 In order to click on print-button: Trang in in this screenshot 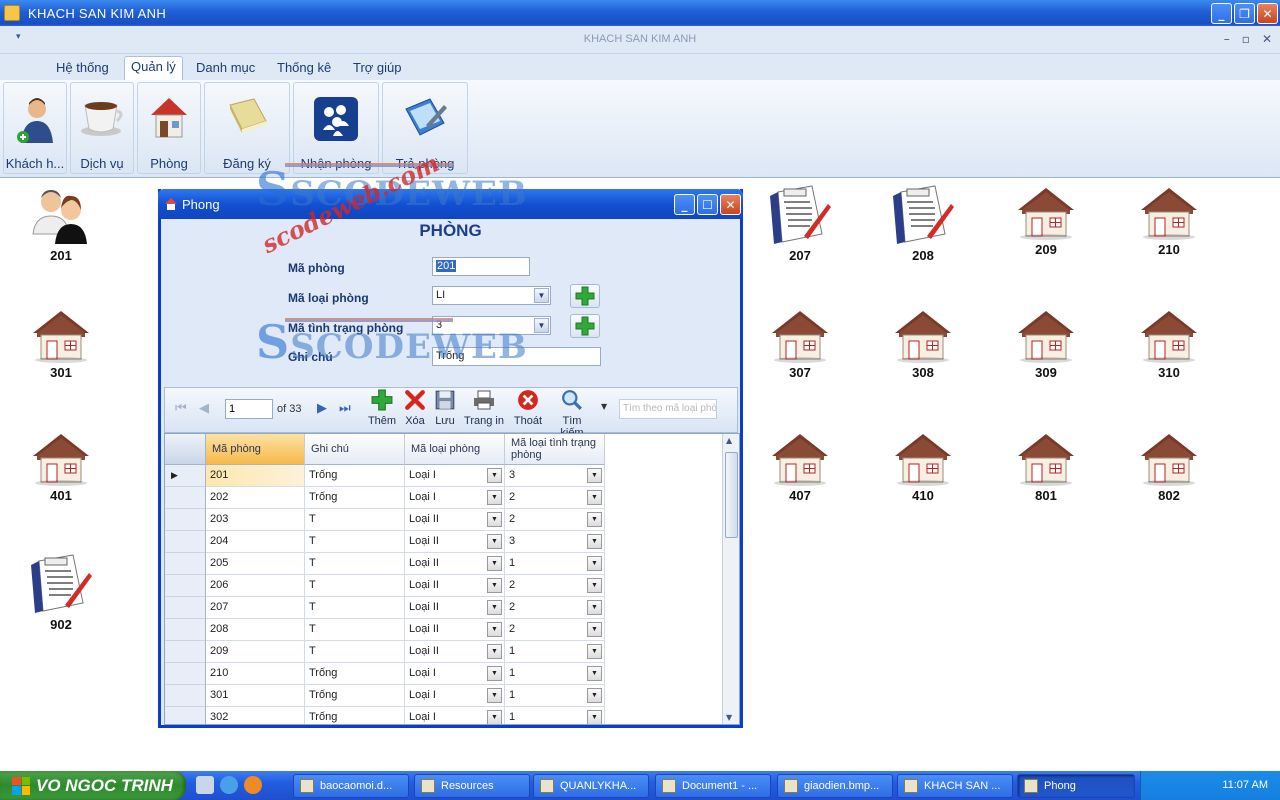, I will do `click(484, 408)`.